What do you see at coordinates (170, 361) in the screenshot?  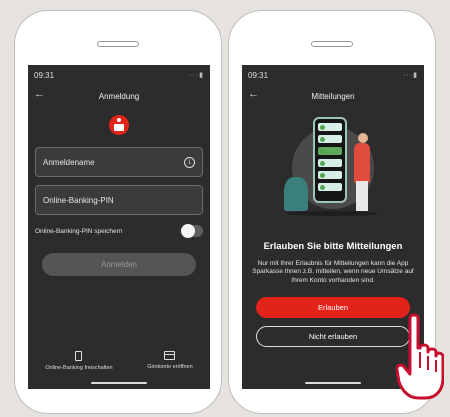 I see `open-account-link: Girokonto eröffnen` at bounding box center [170, 361].